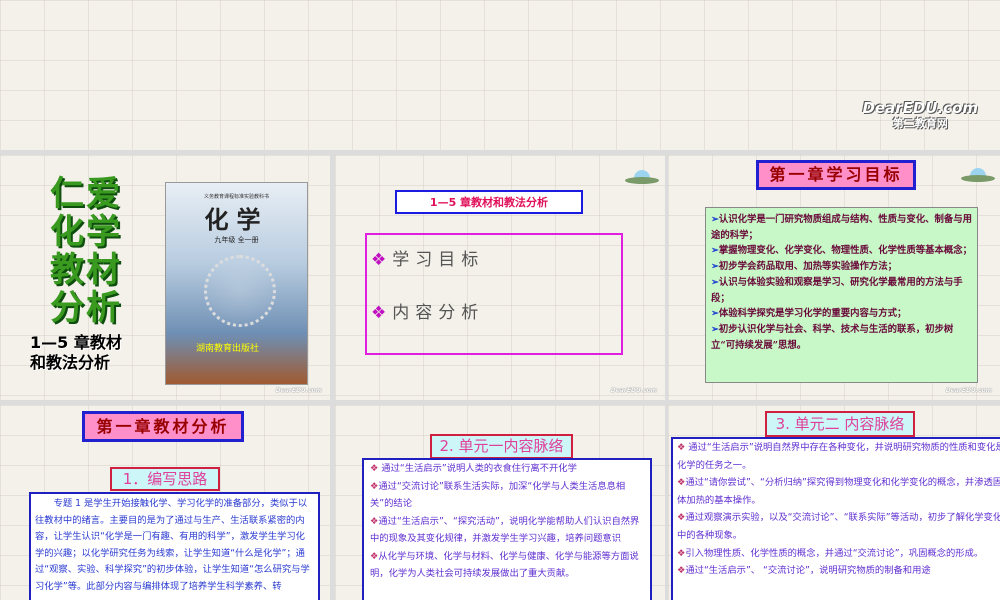 This screenshot has width=1000, height=600. Describe the element at coordinates (76, 352) in the screenshot. I see `slide-subtitle: 1—5 章教材 和教法分析` at that location.